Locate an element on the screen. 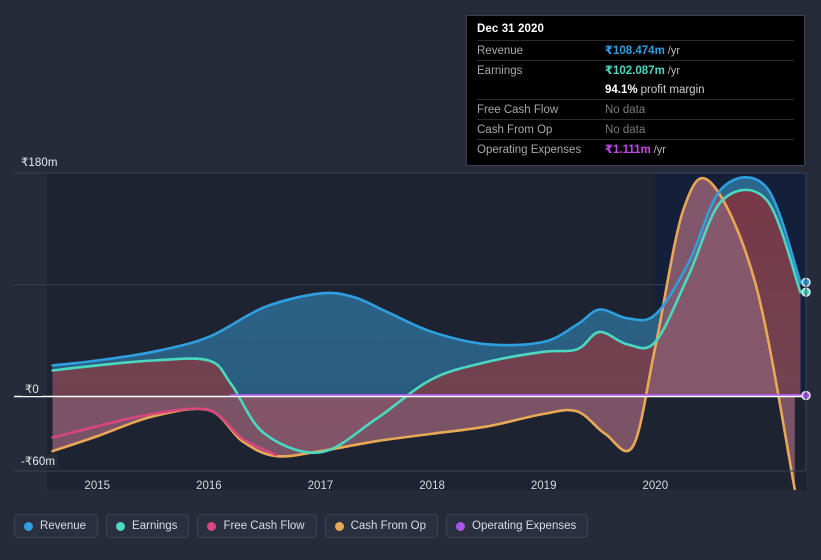 This screenshot has height=560, width=821. tooltip-row-label: Earnings is located at coordinates (500, 70).